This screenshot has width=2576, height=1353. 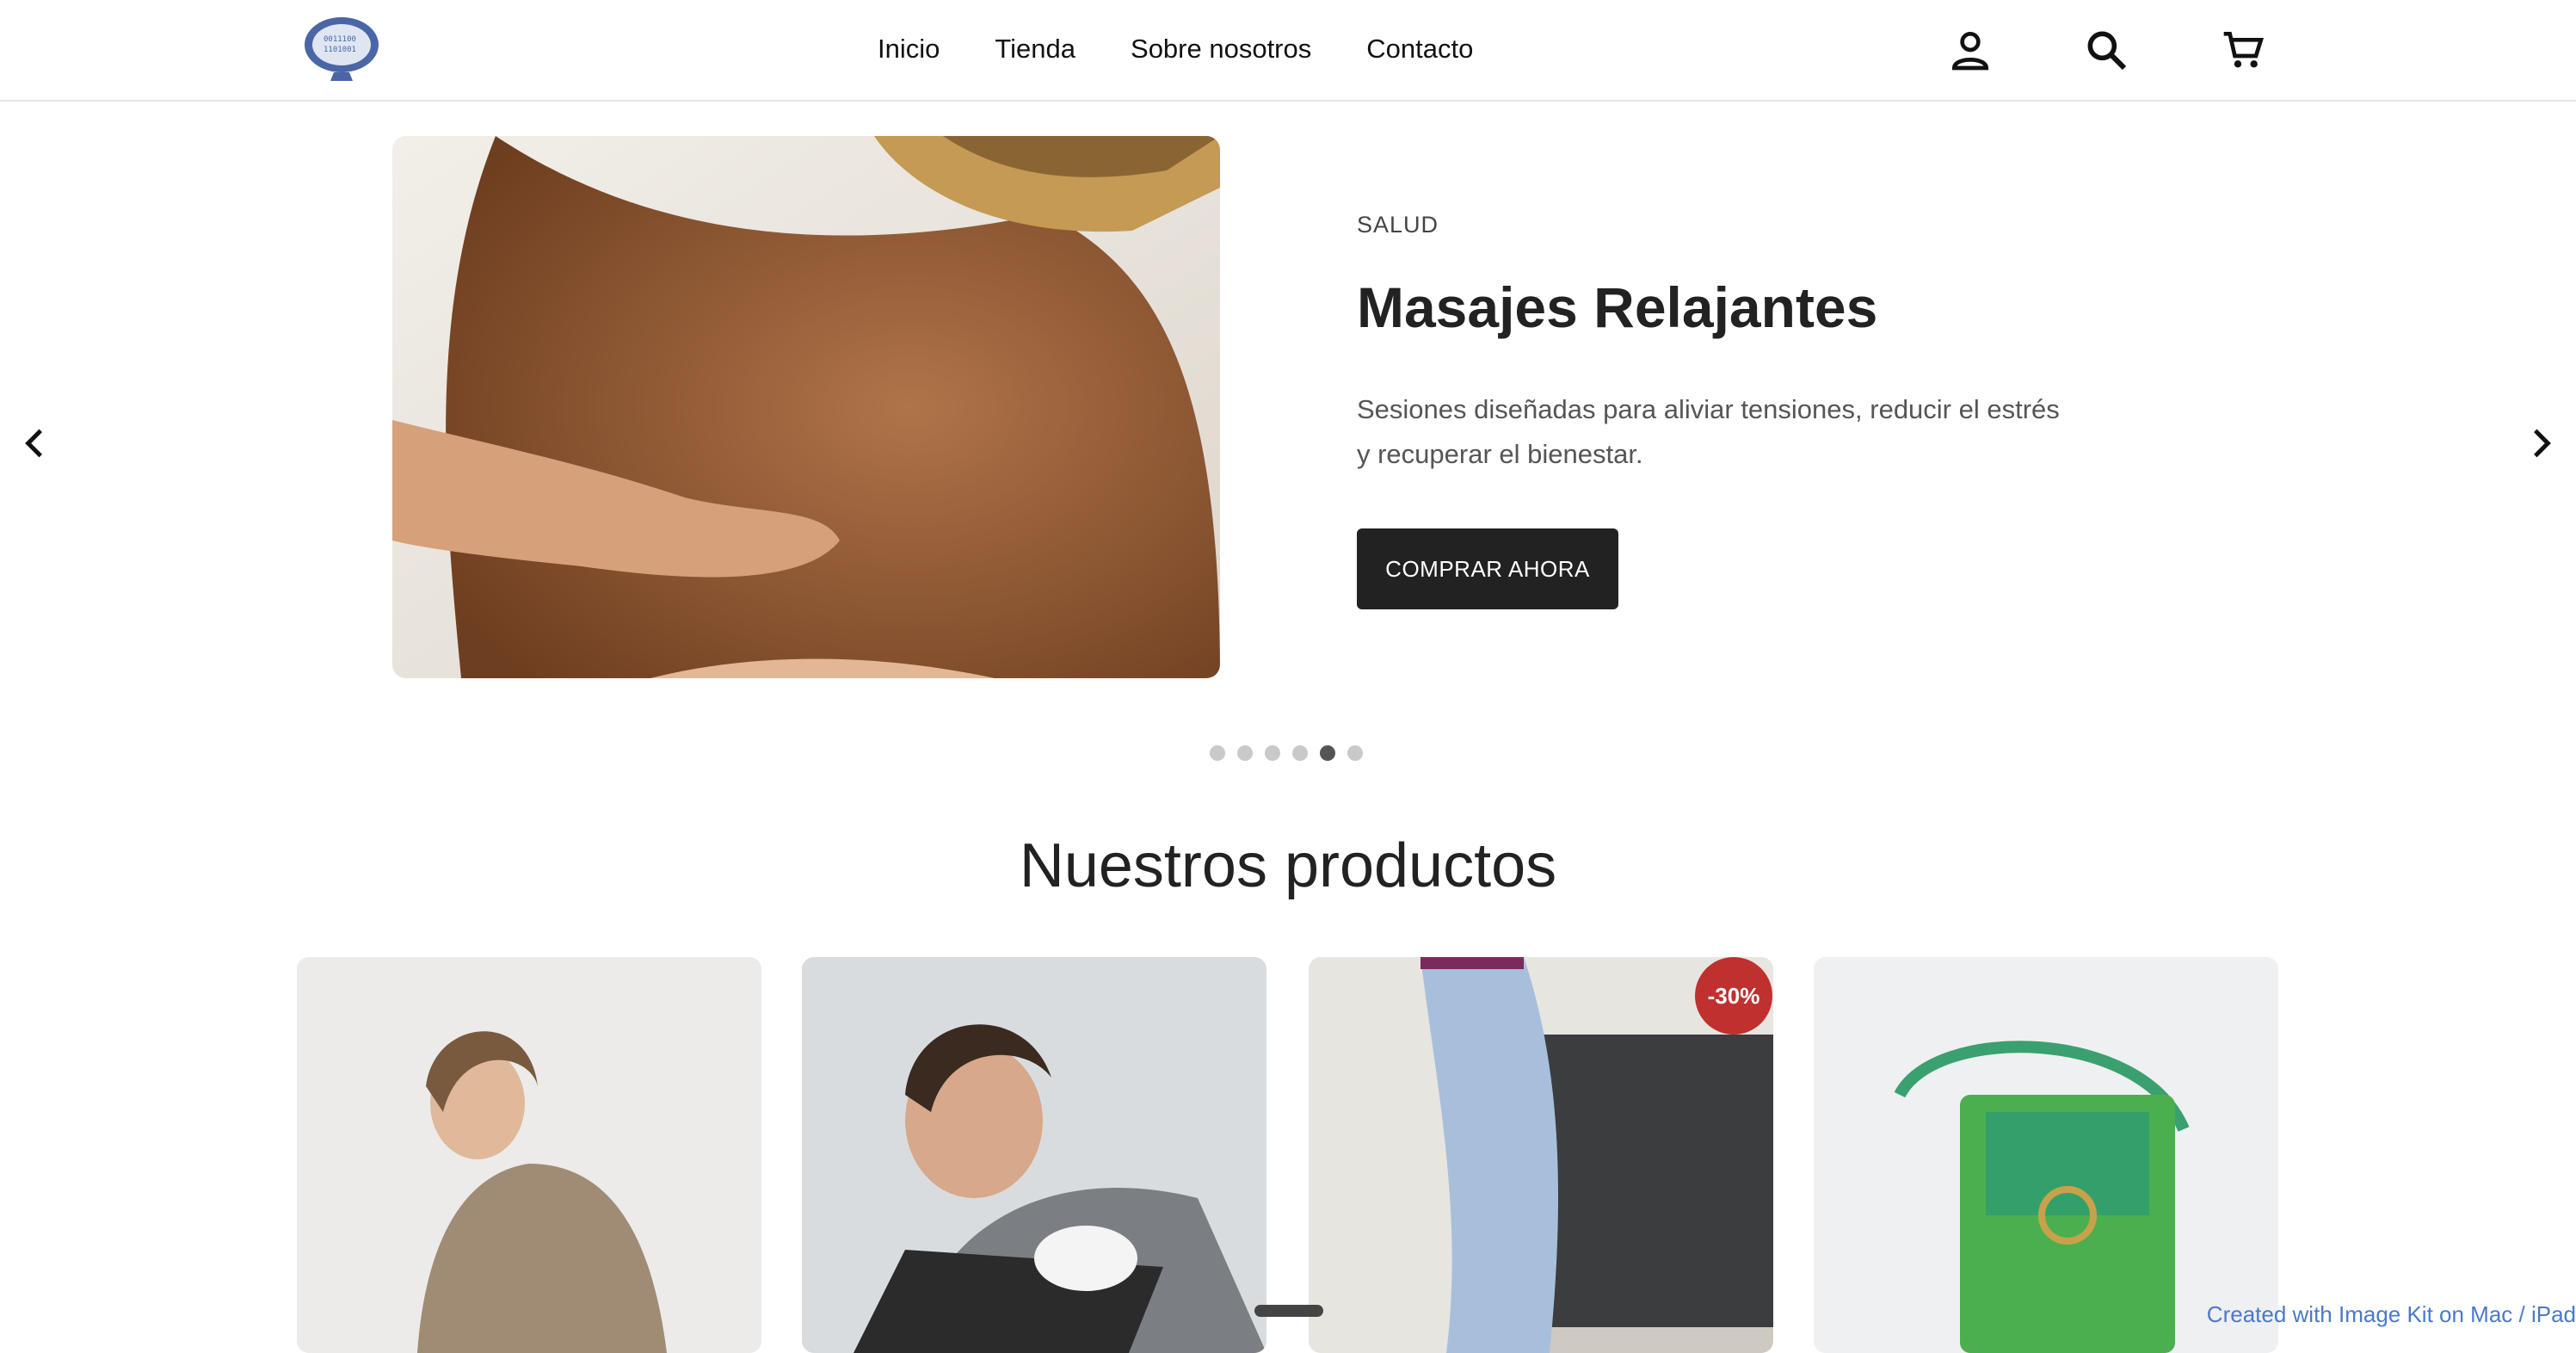 I want to click on nav-contacto: Contacto, so click(x=1420, y=49).